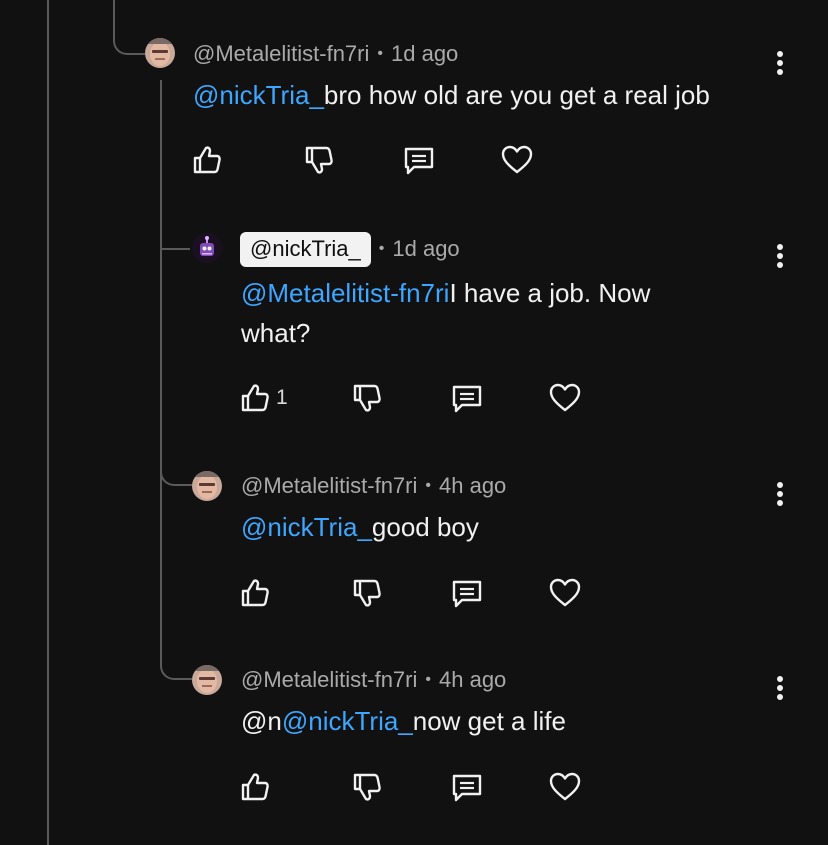 The image size is (828, 845). What do you see at coordinates (345, 293) in the screenshot?
I see `mention-link: @Metalelitist-fn7ri` at bounding box center [345, 293].